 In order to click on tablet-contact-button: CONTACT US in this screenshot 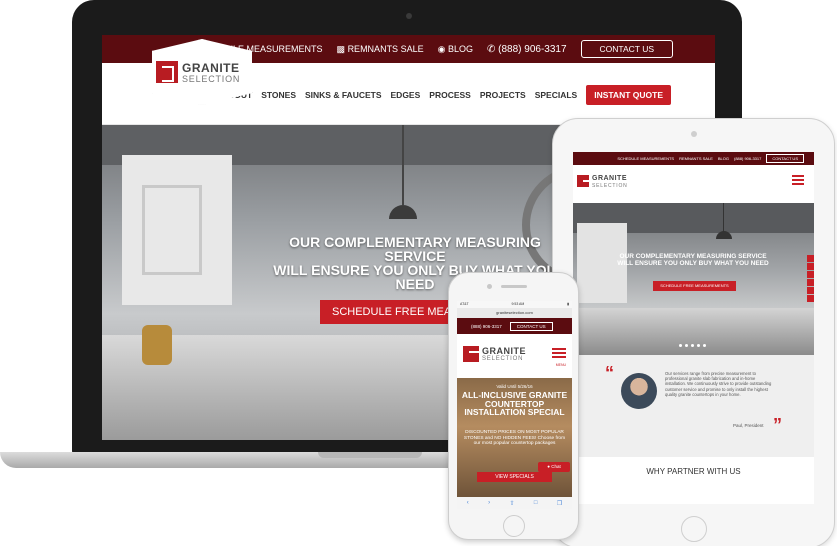, I will do `click(785, 158)`.